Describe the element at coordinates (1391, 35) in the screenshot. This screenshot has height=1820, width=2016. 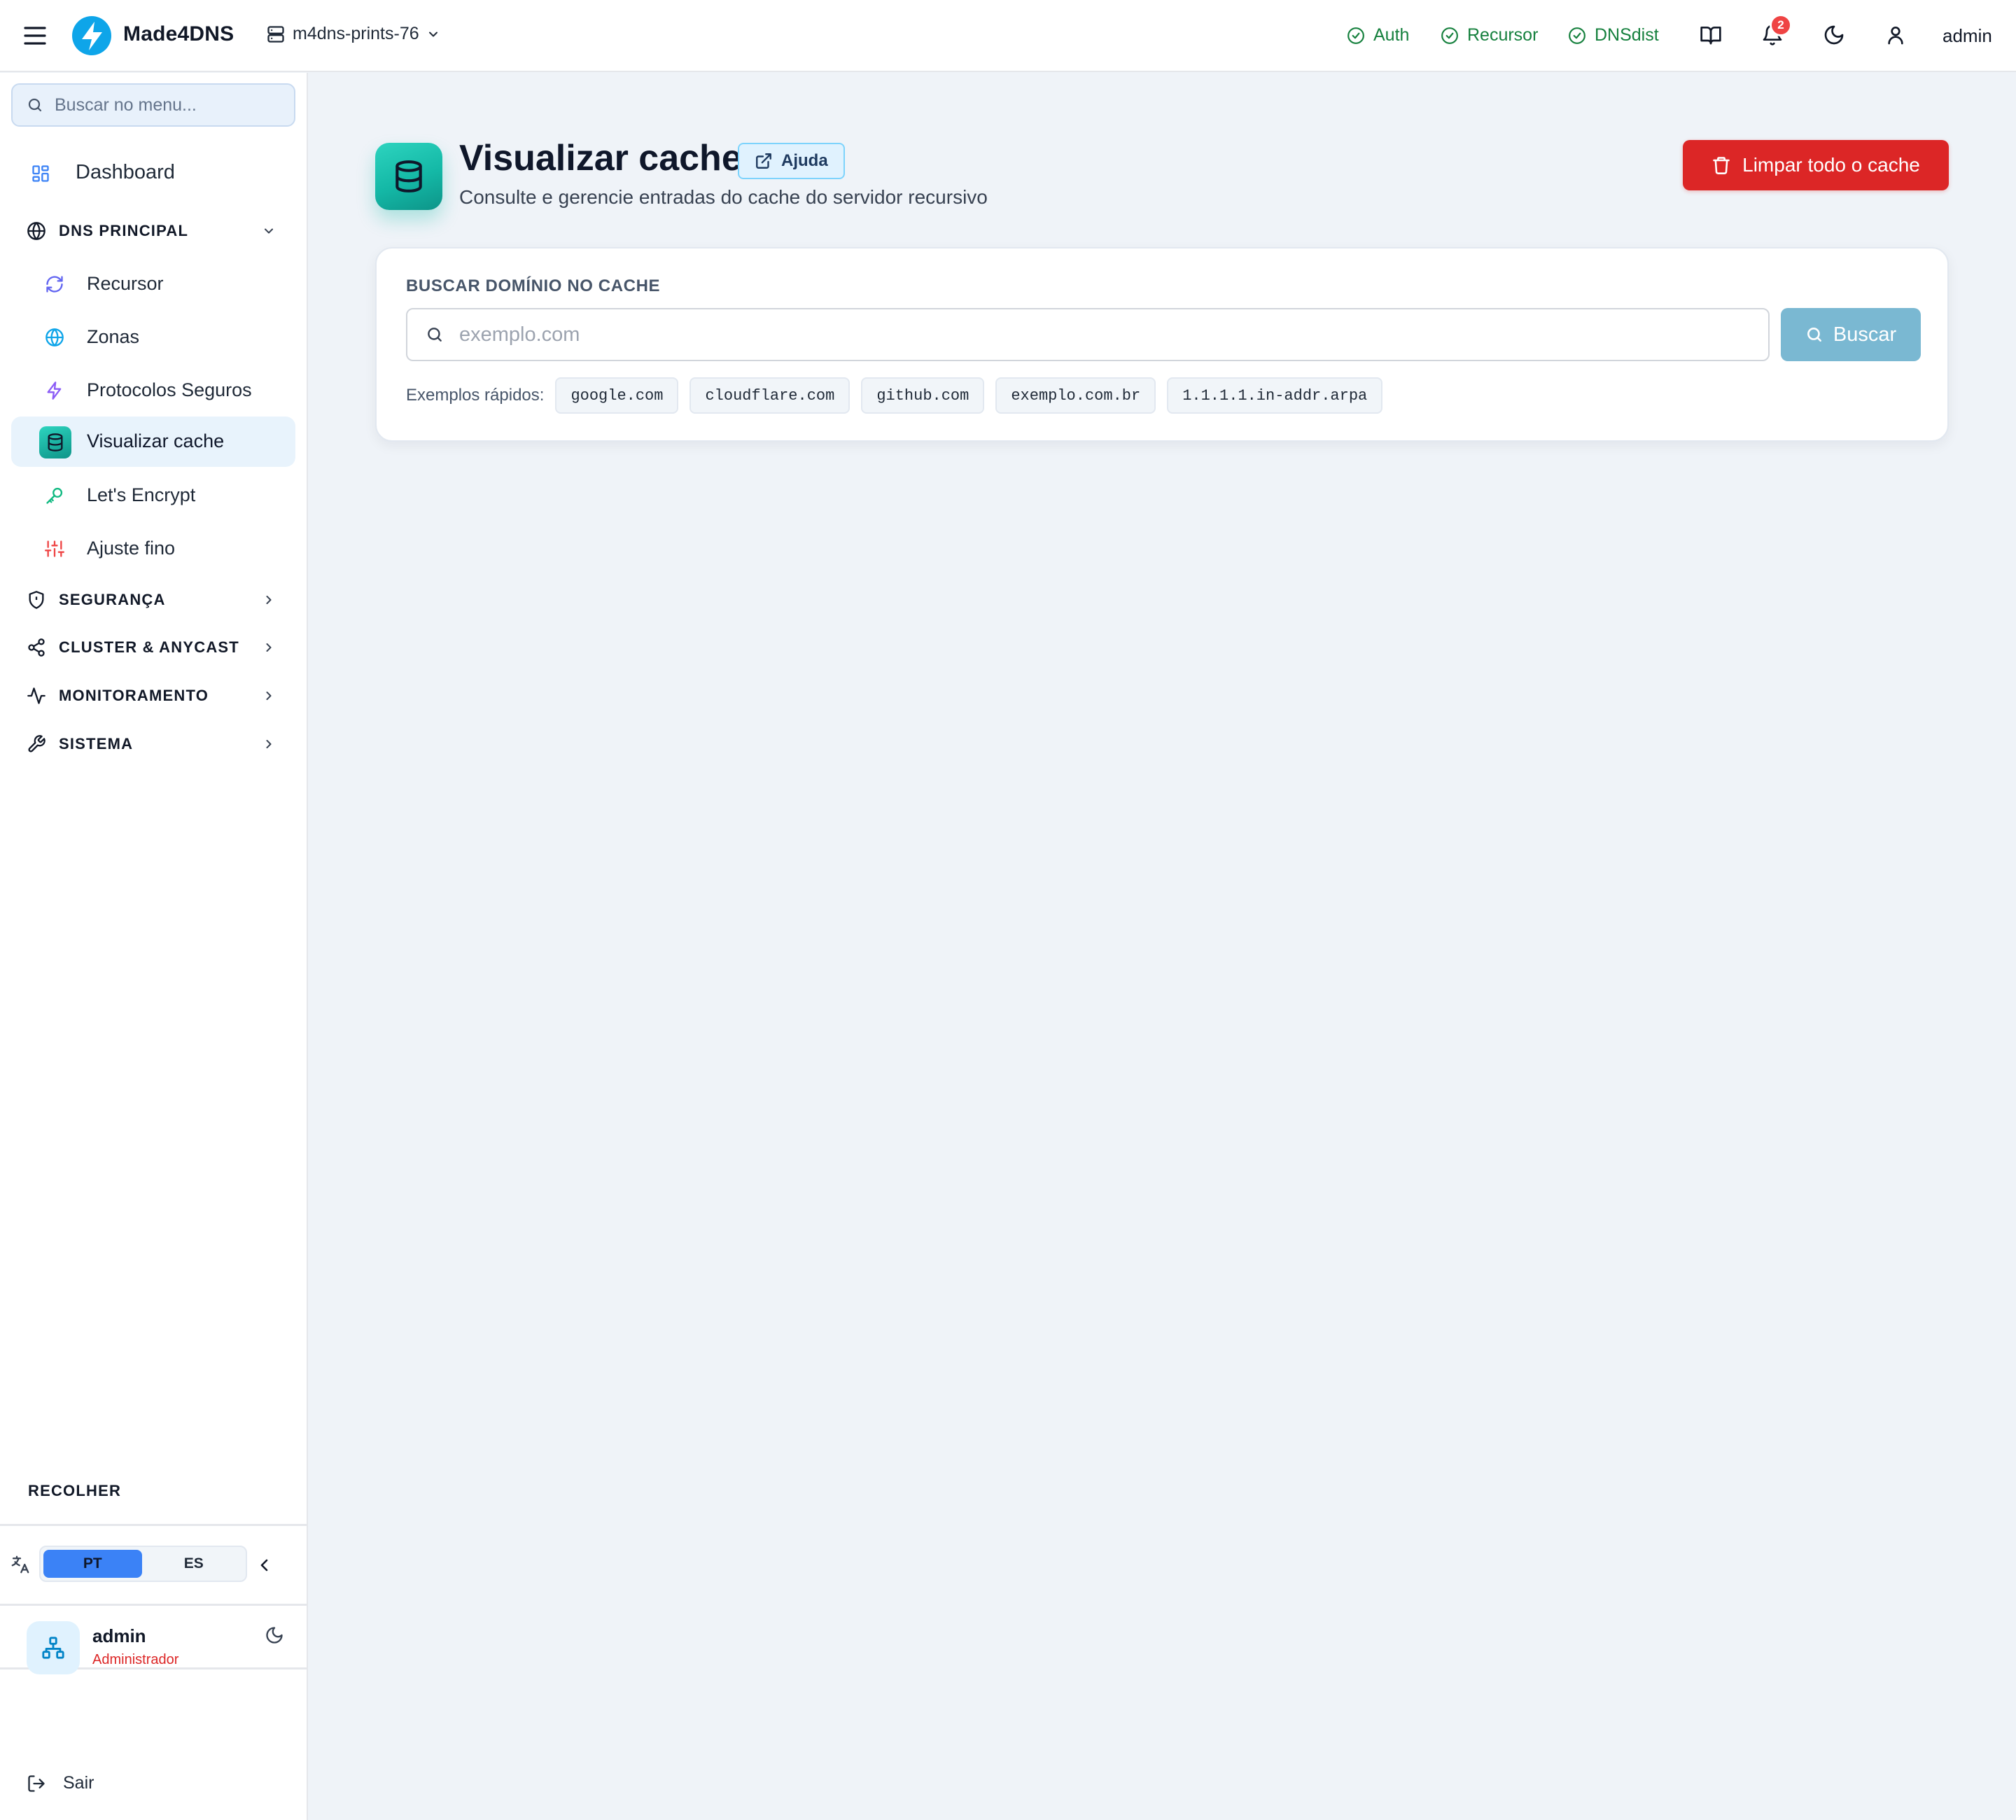
I see `status-label: Auth` at that location.